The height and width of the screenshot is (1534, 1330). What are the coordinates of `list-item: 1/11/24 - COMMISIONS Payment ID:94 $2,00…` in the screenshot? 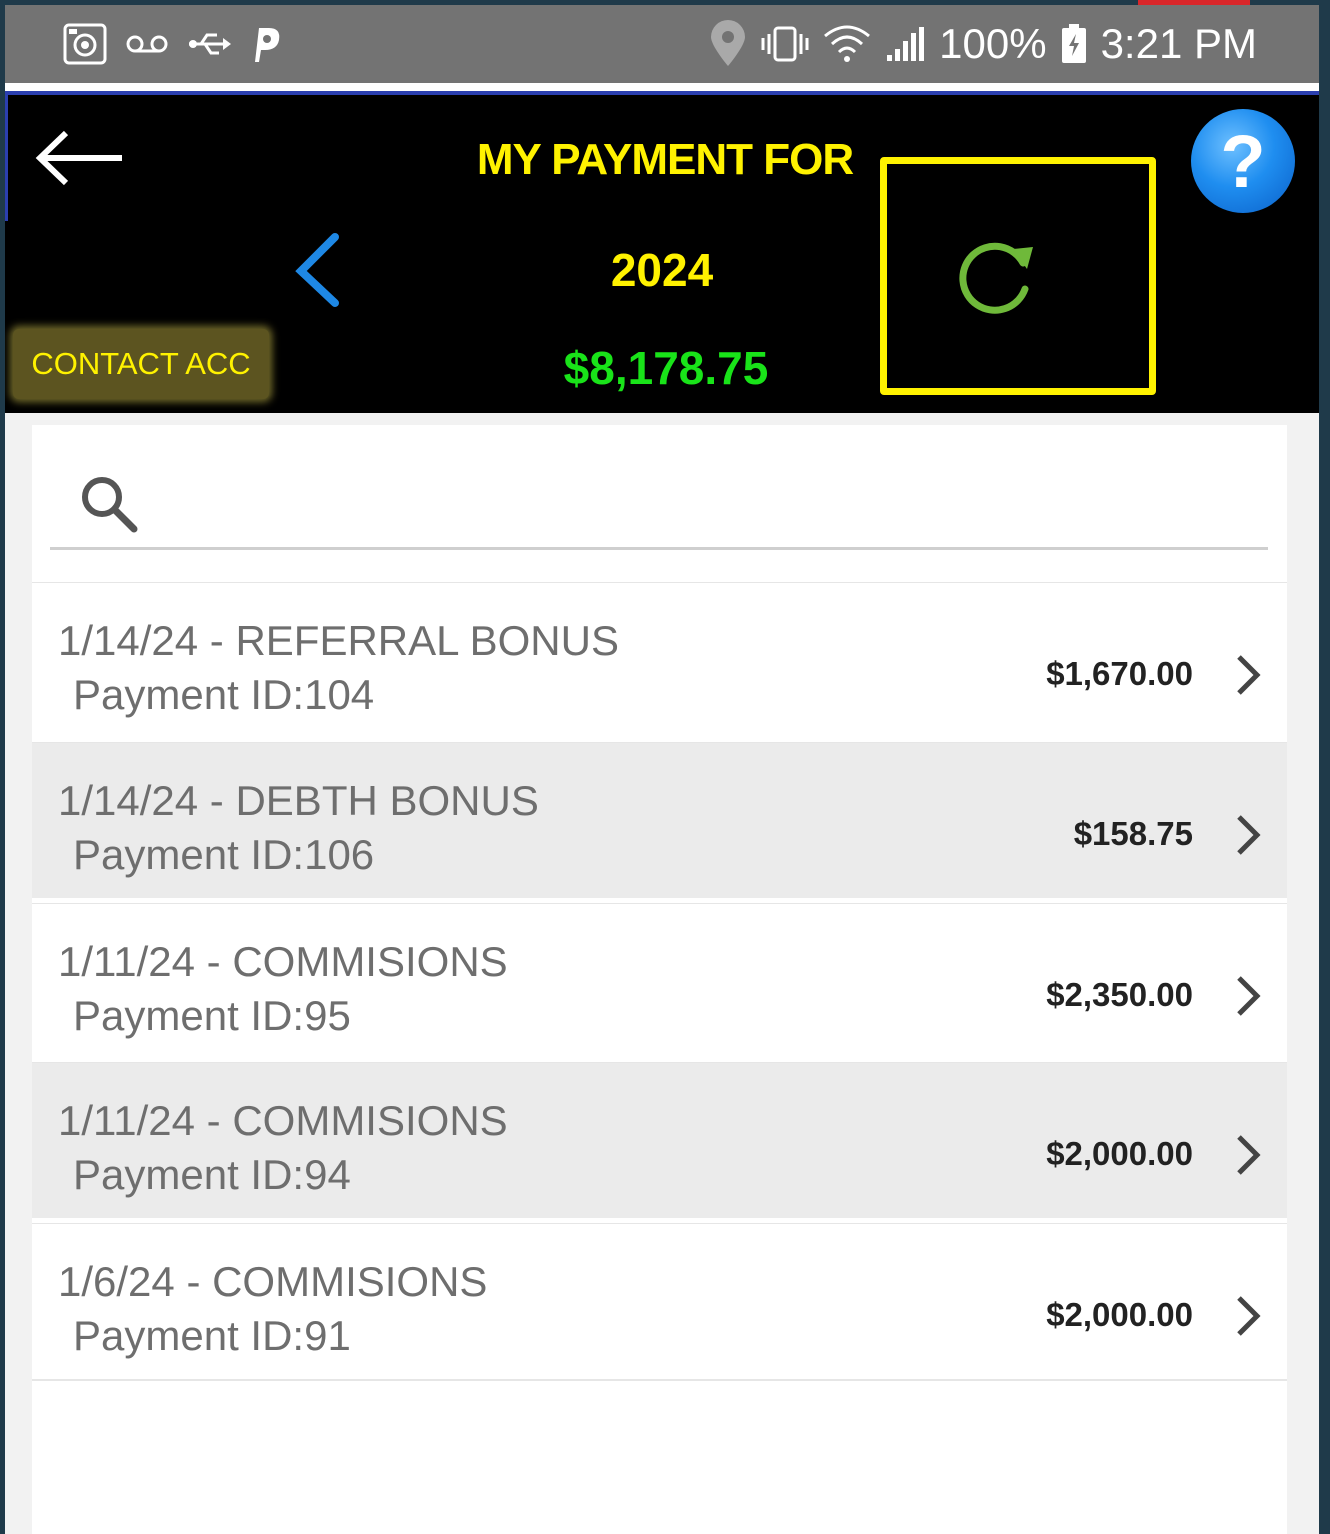 It's located at (659, 1140).